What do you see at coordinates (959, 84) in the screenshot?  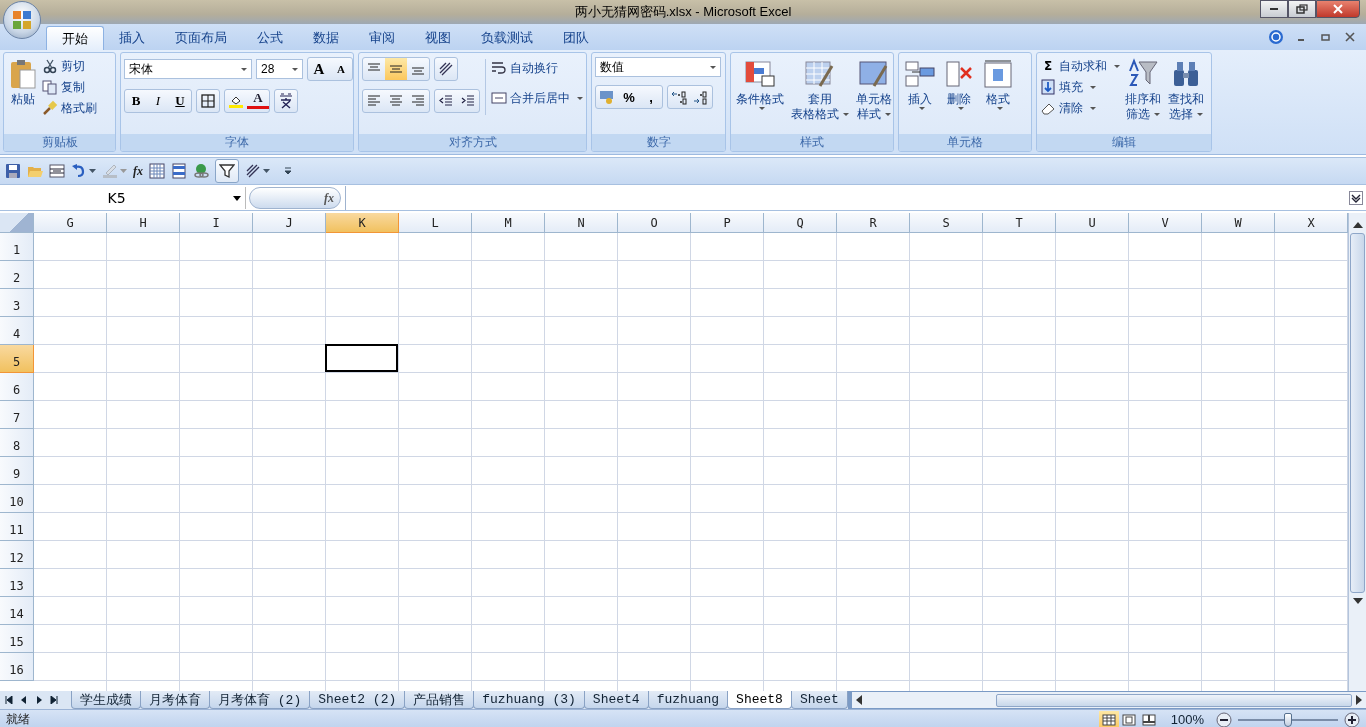 I see `delete-cells-button: 删除` at bounding box center [959, 84].